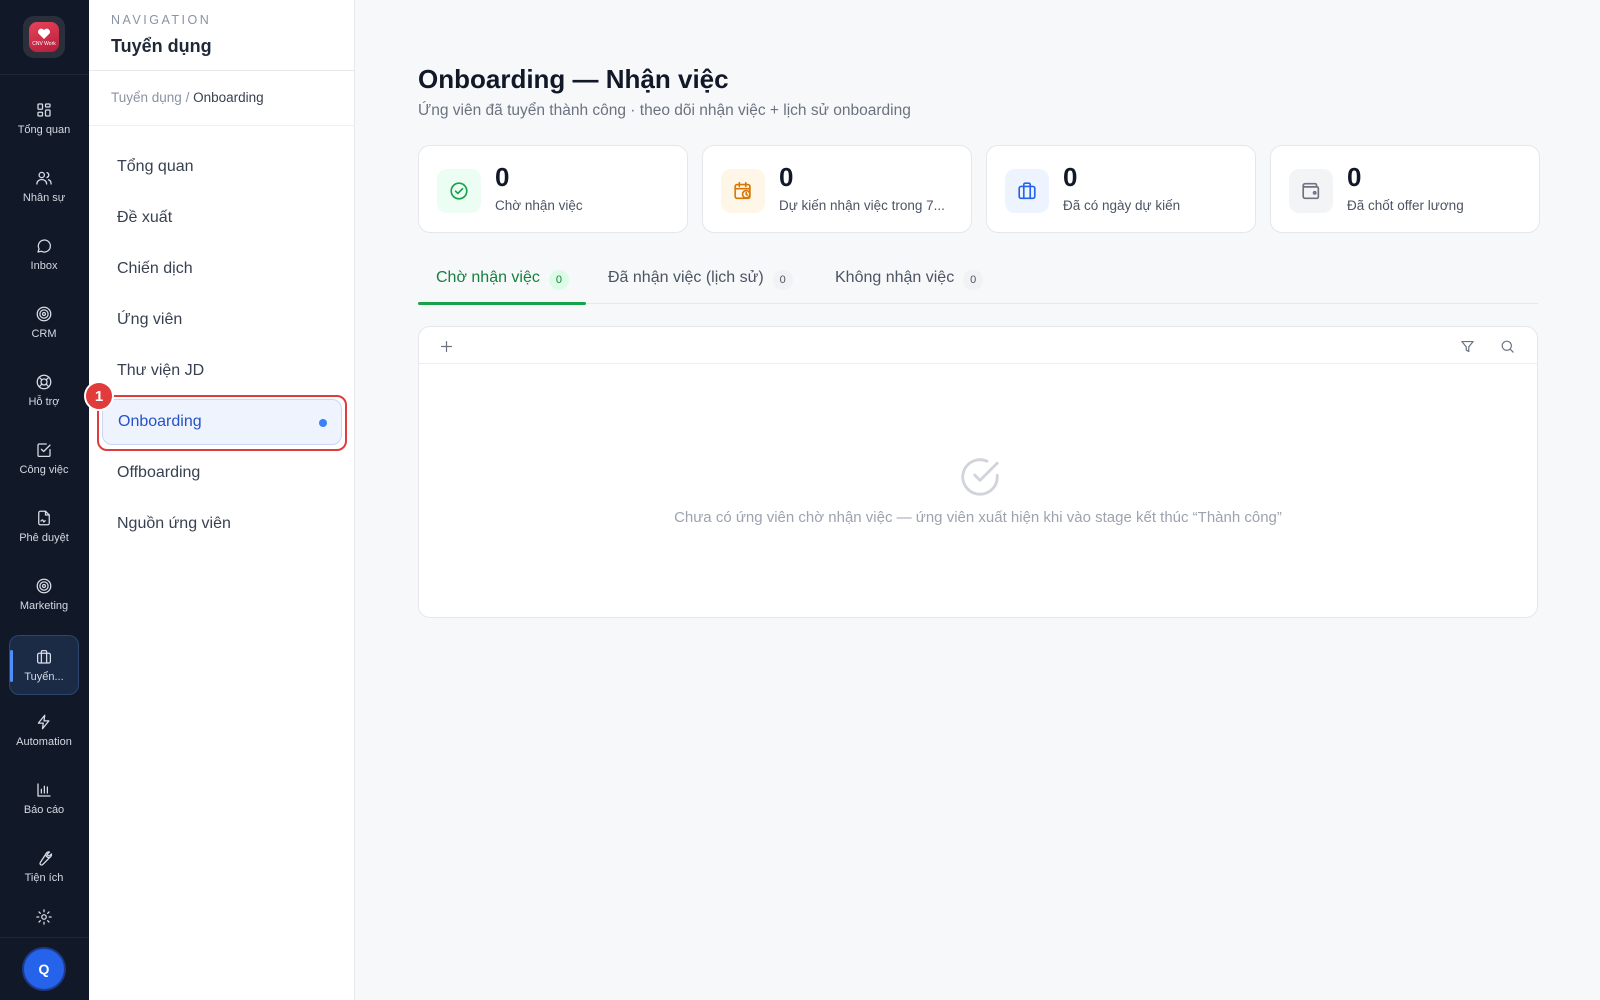 The height and width of the screenshot is (1000, 1600). I want to click on rail-item-label: Automation, so click(44, 741).